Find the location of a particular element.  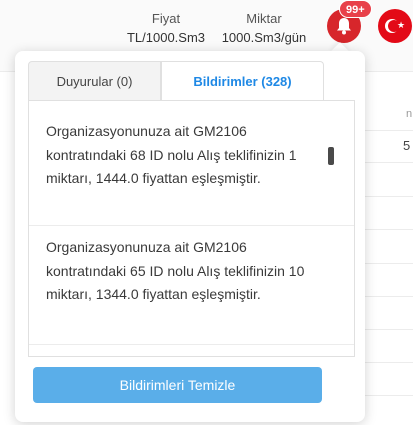

star-icon: ★ is located at coordinates (401, 25).